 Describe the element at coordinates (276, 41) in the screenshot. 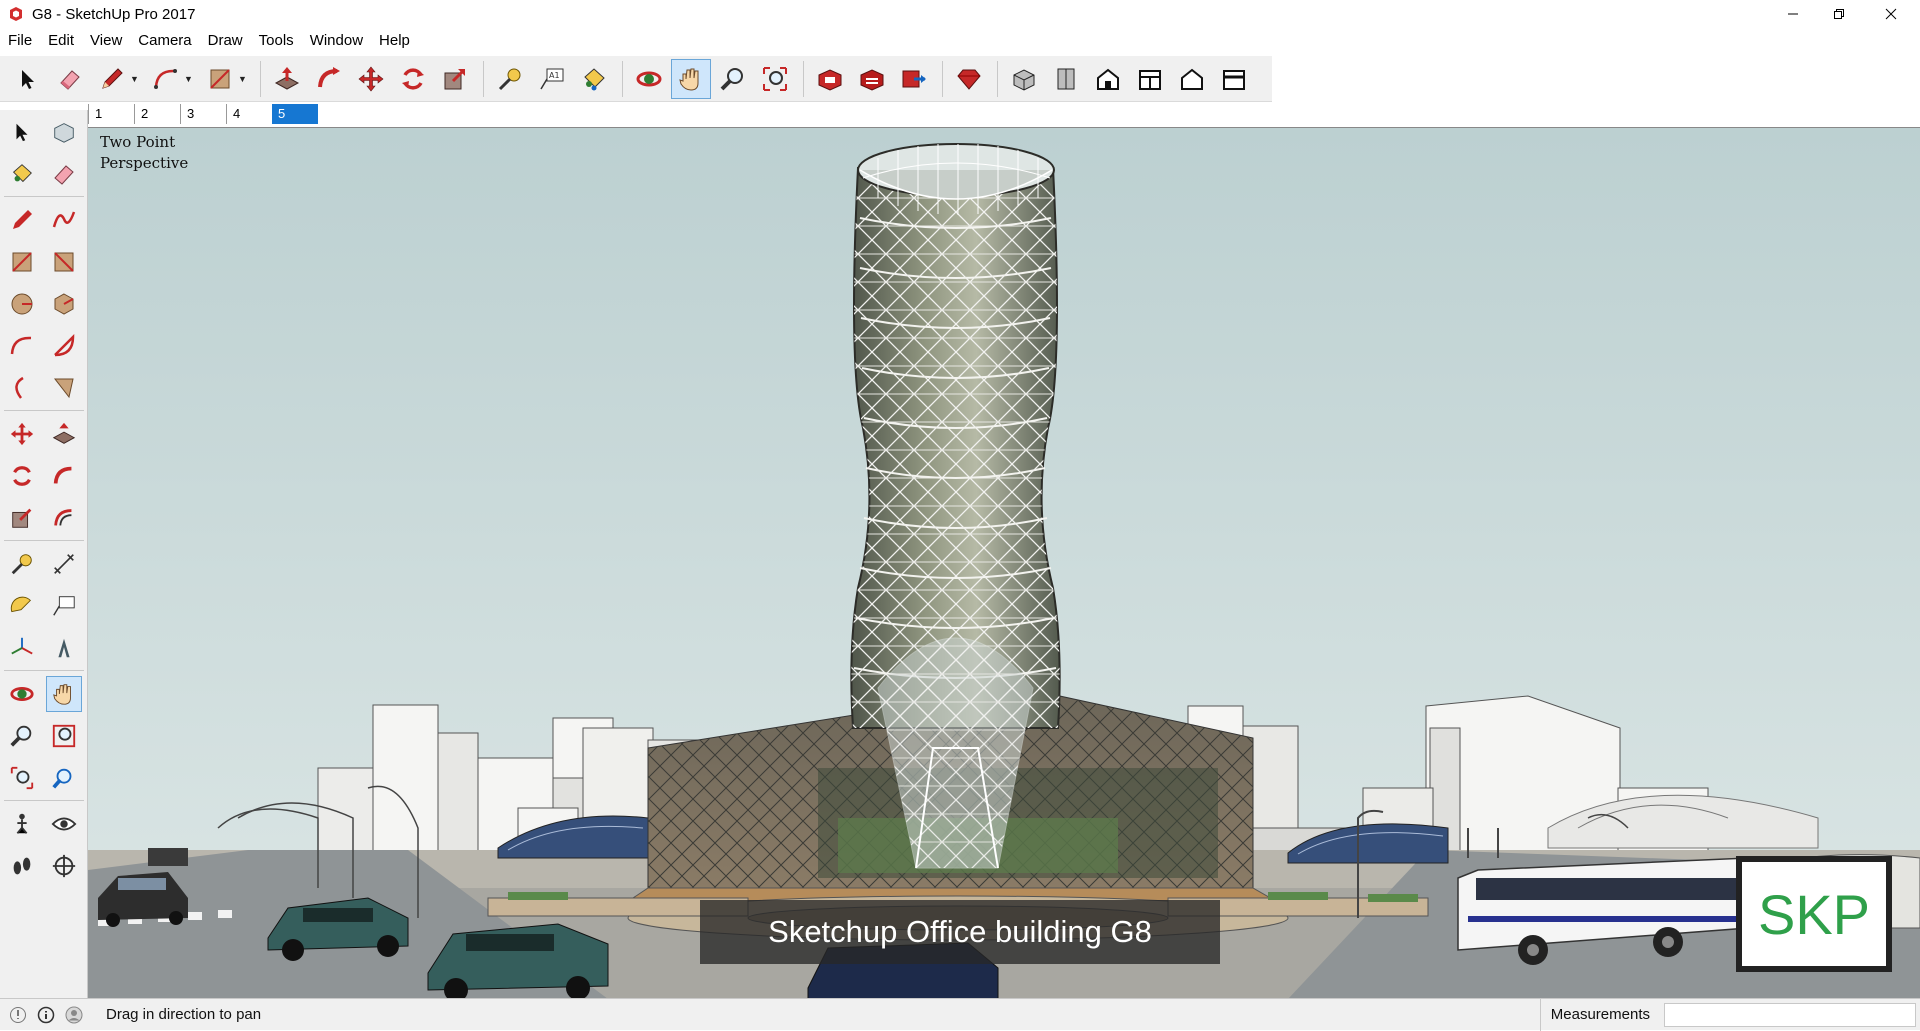

I see `menu-tools: Tools` at that location.